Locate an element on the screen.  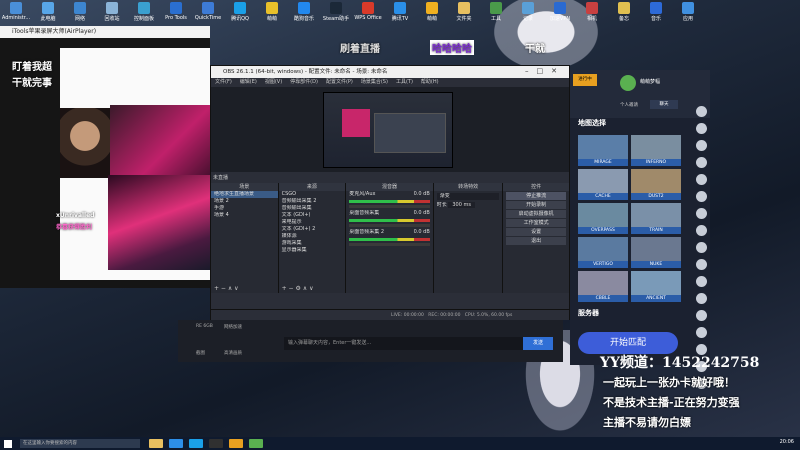
transition-select: 渐变 is located at coordinates (468, 196).